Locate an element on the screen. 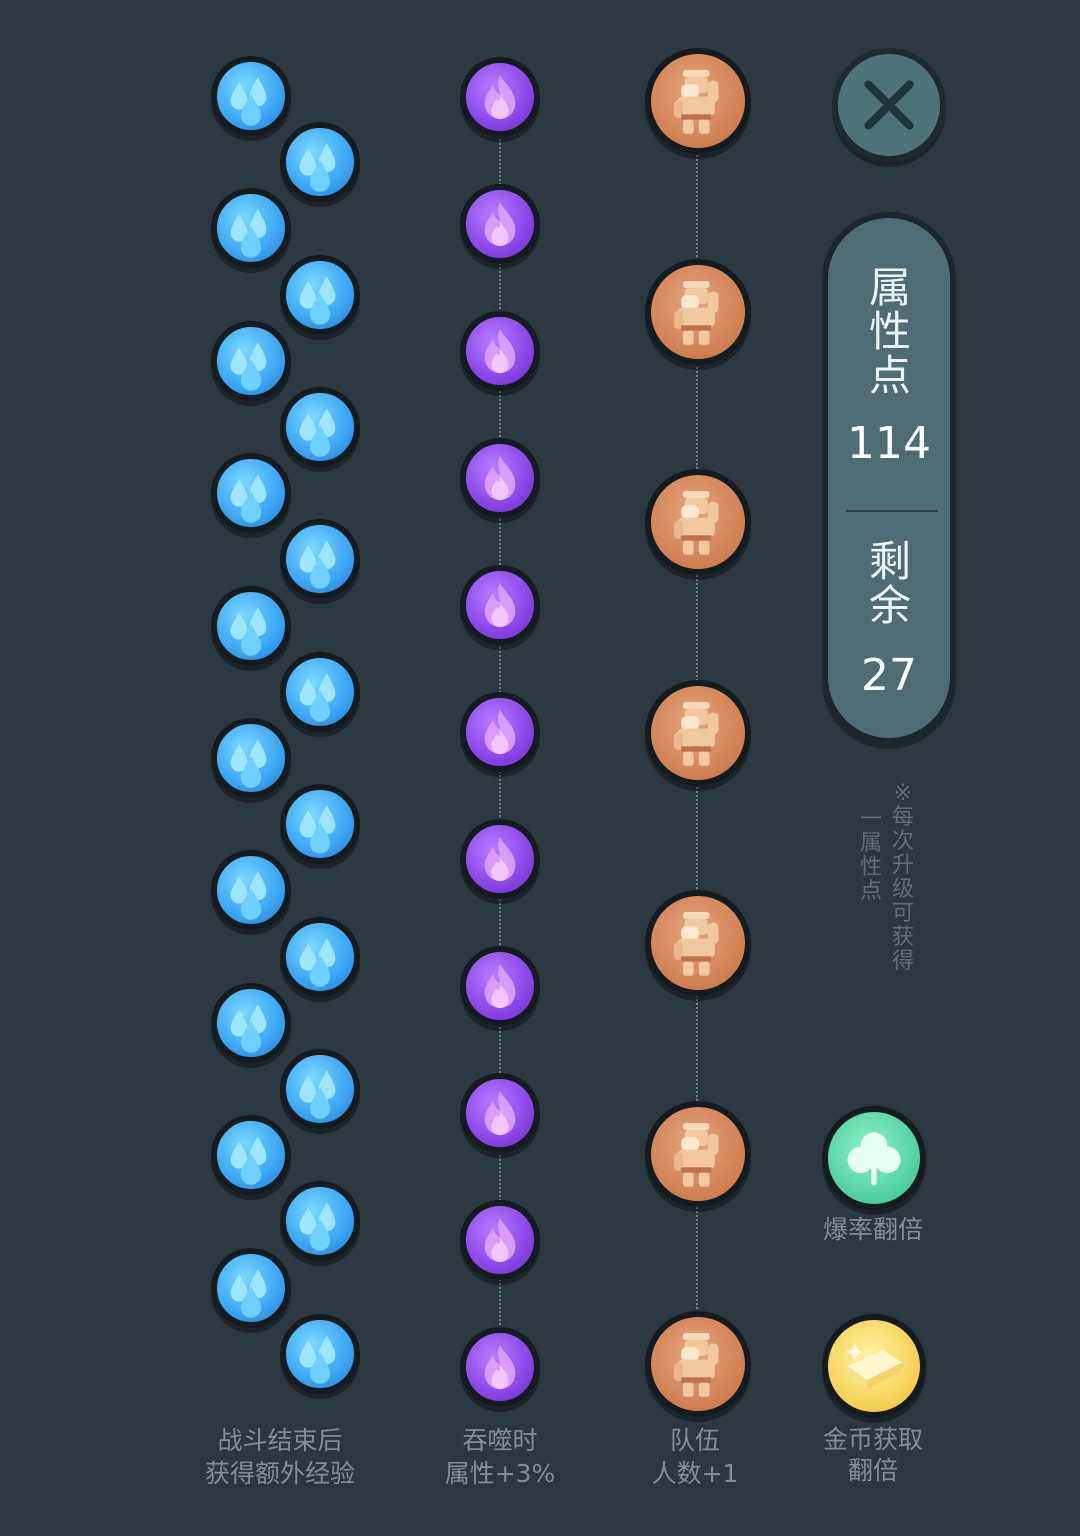 This screenshot has width=1080, height=1536. remaining-value: 27 is located at coordinates (889, 675).